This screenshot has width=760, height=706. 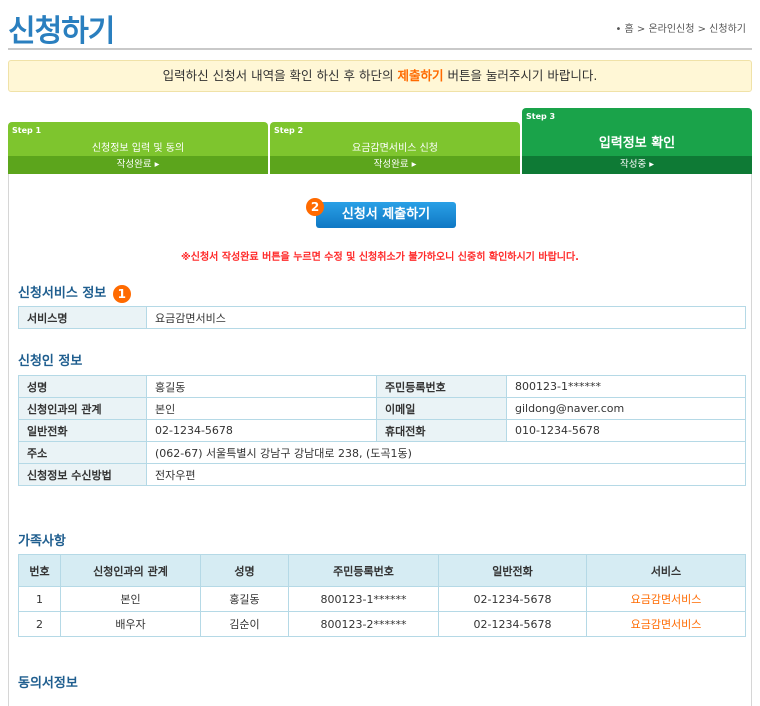 What do you see at coordinates (27, 130) in the screenshot?
I see `step-1-number: Step 1` at bounding box center [27, 130].